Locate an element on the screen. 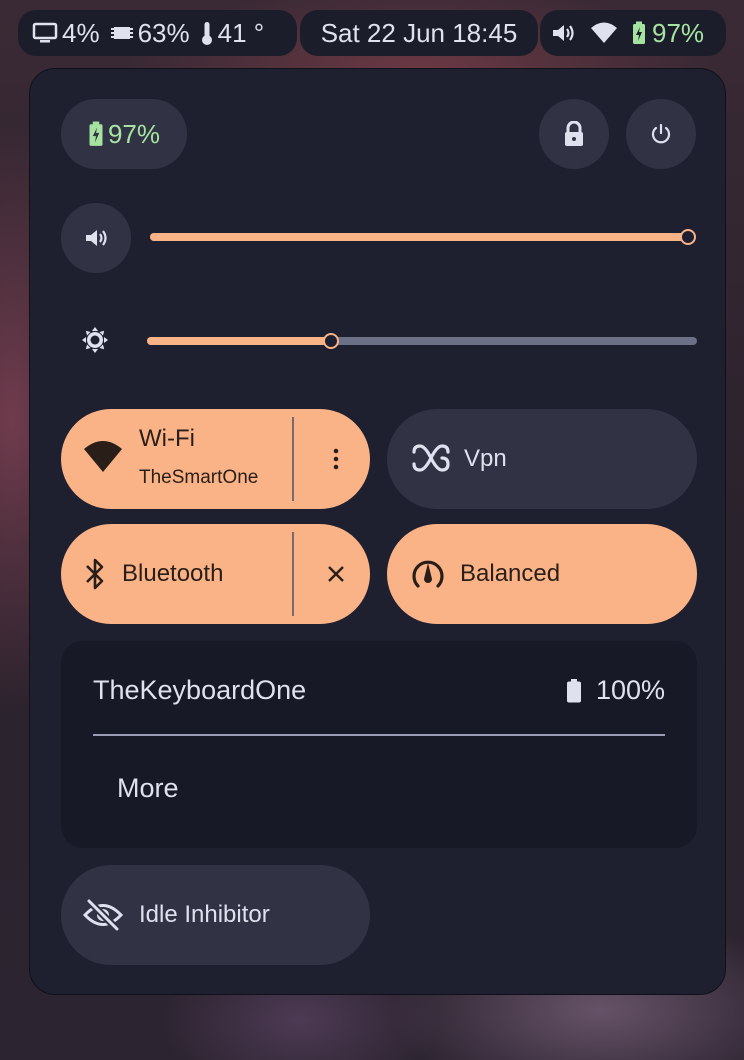 The image size is (744, 1060). wifi-more-button is located at coordinates (335, 459).